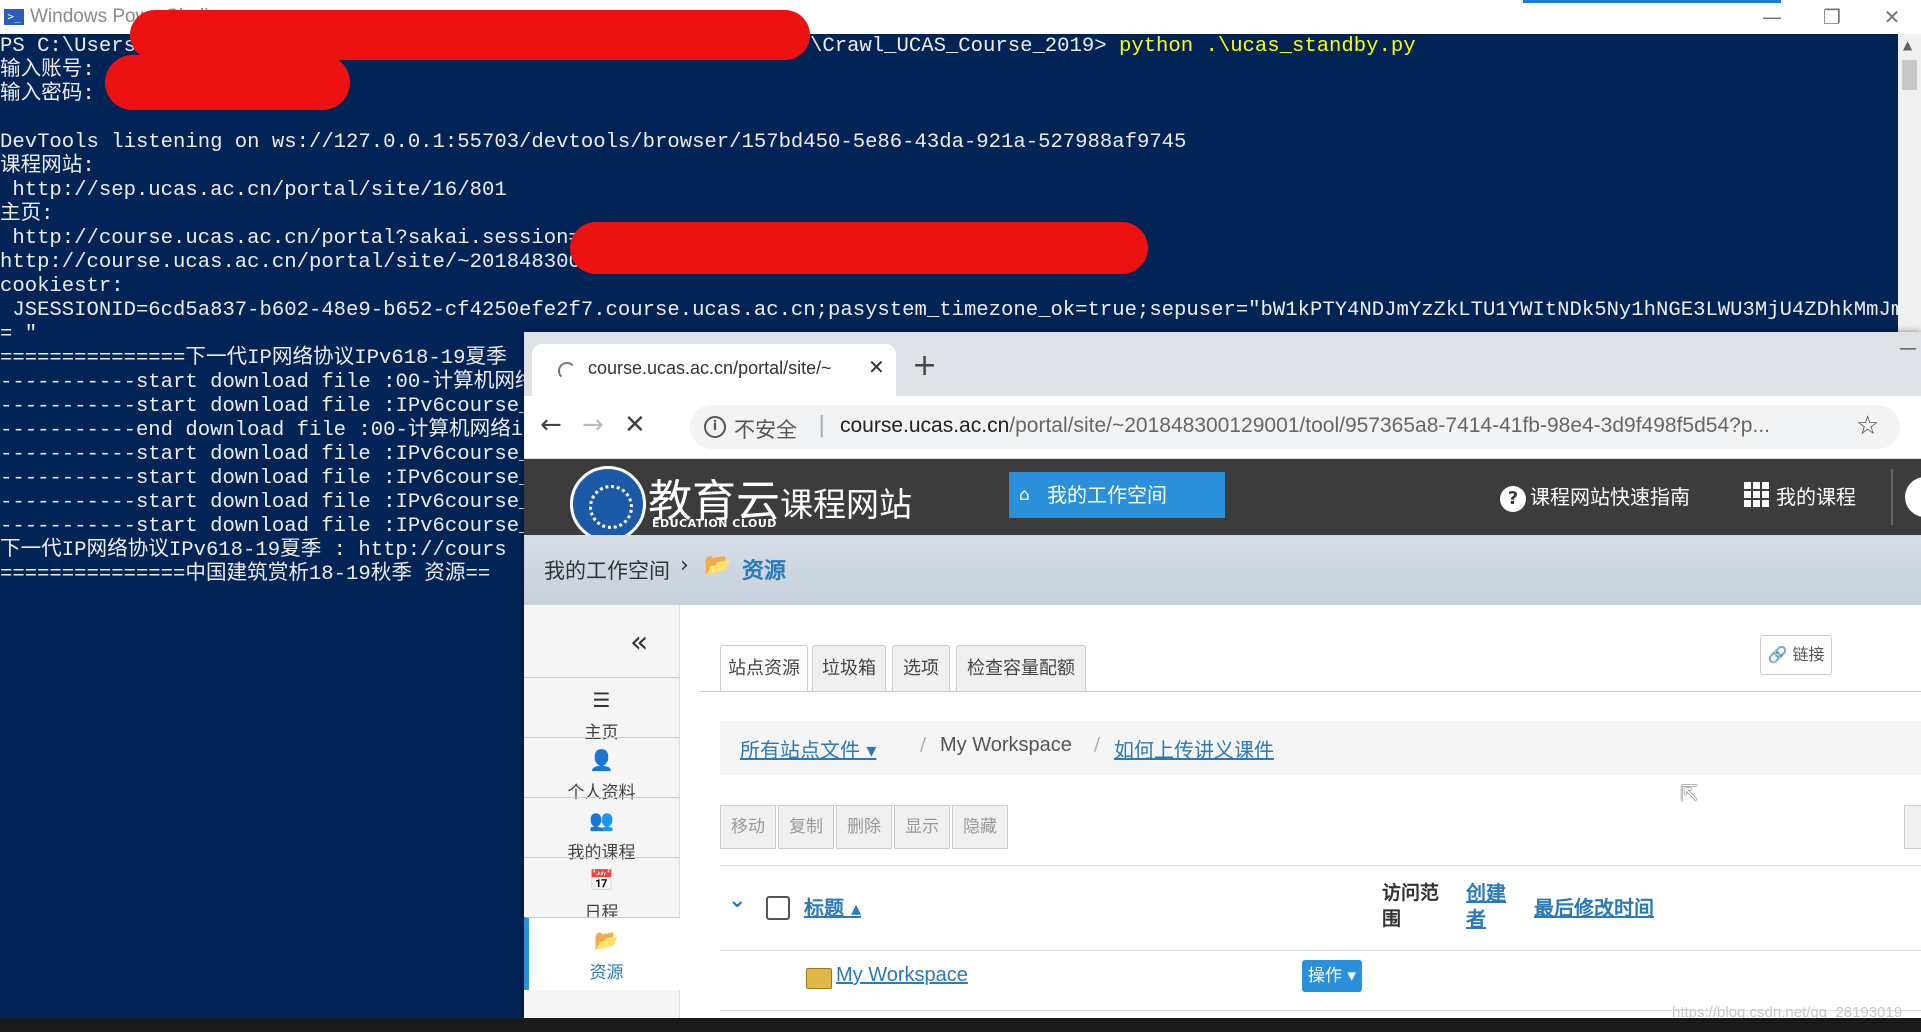 This screenshot has height=1032, width=1921. What do you see at coordinates (1867, 426) in the screenshot?
I see `bookmark-star-icon: ☆` at bounding box center [1867, 426].